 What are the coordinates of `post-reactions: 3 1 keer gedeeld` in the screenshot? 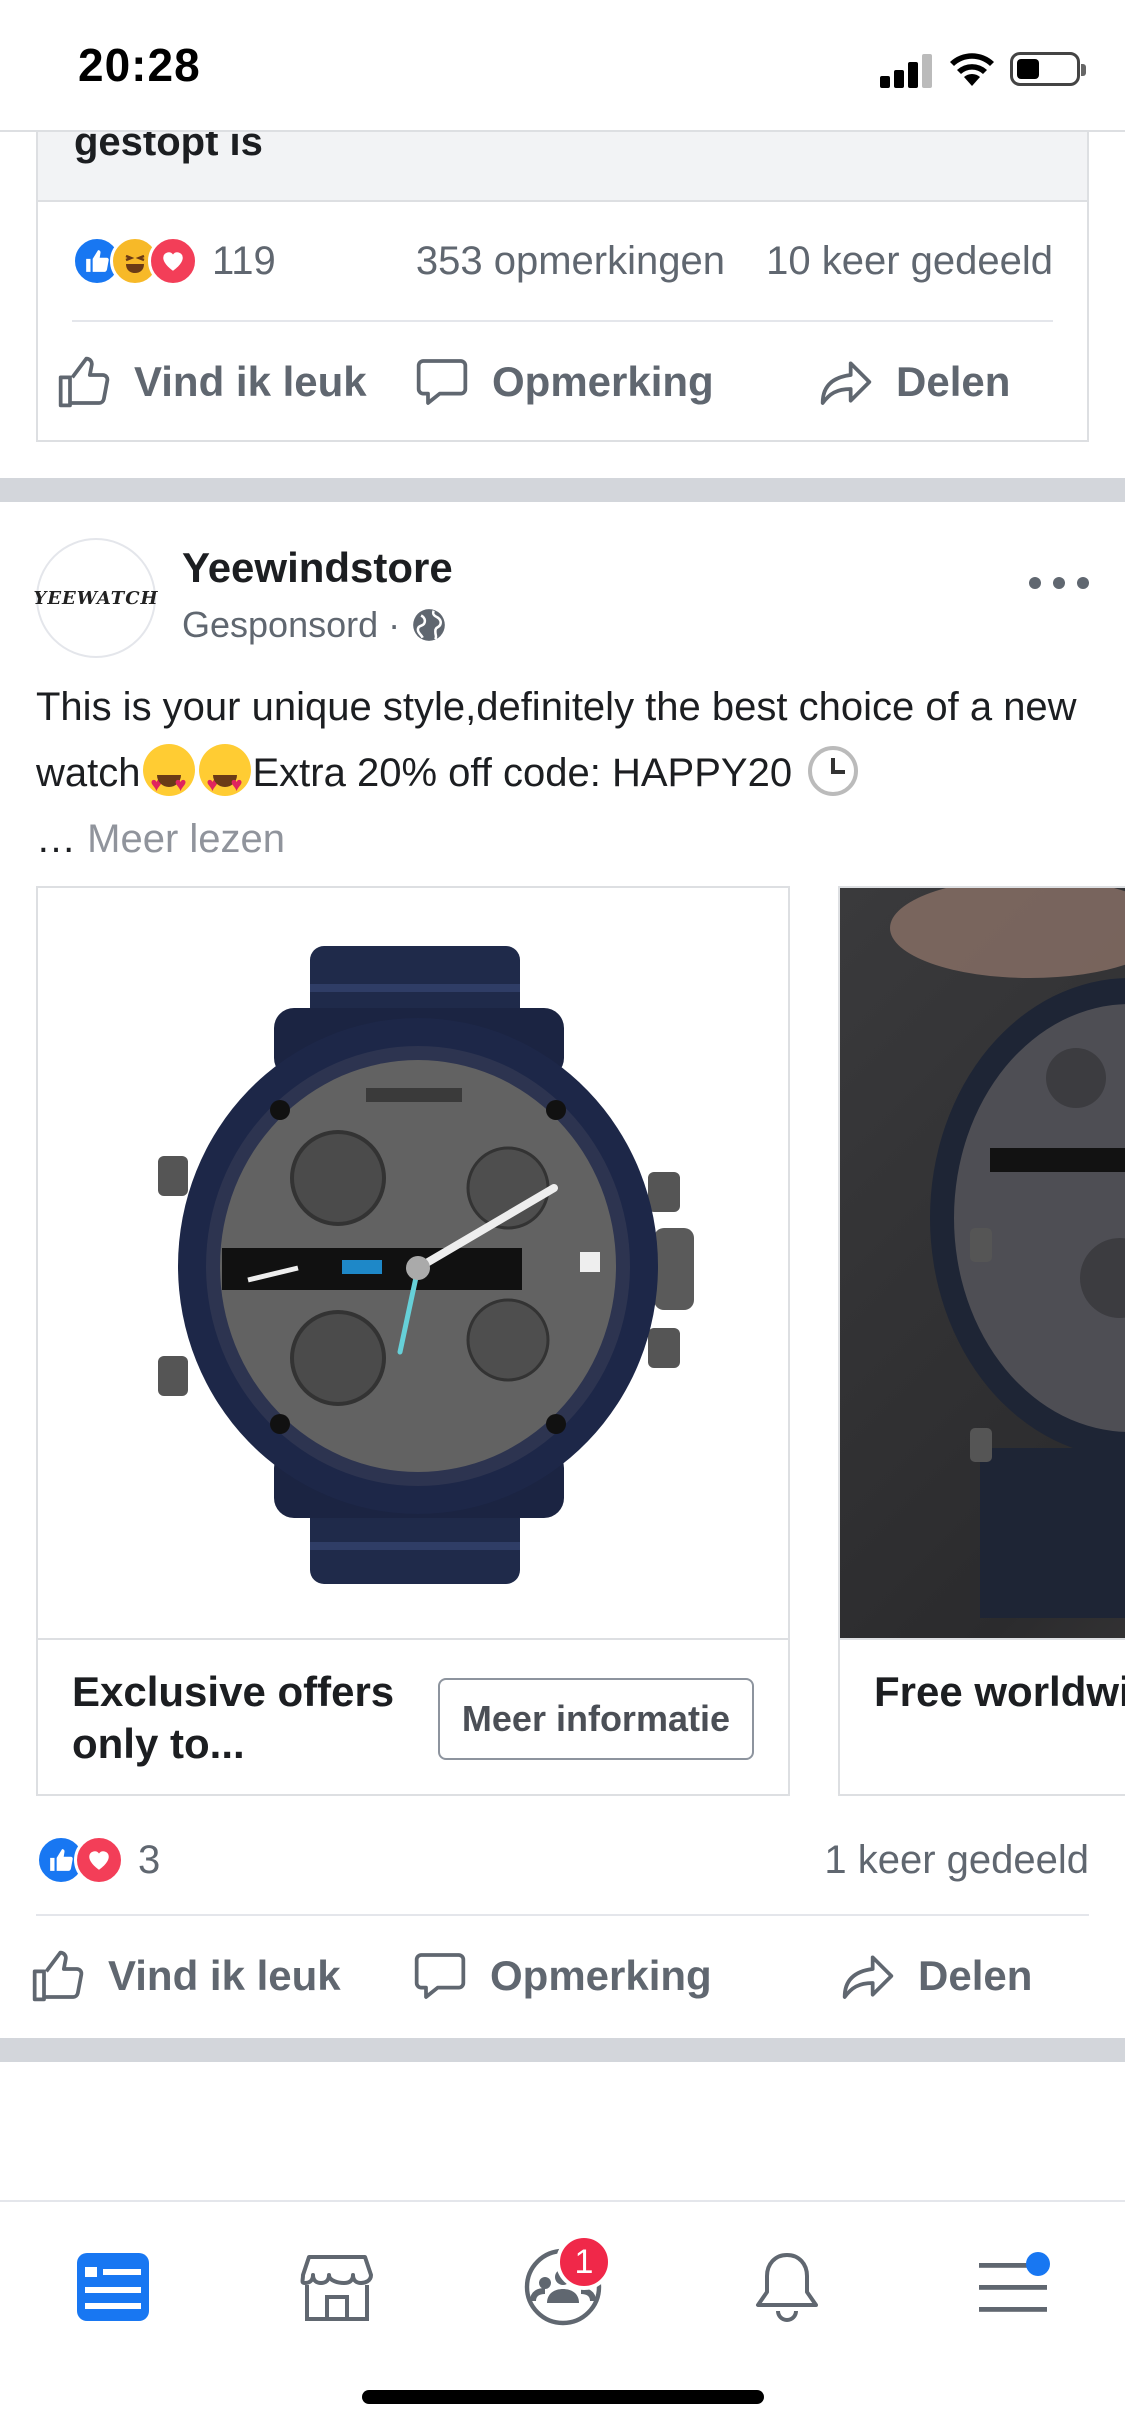 It's located at (562, 1861).